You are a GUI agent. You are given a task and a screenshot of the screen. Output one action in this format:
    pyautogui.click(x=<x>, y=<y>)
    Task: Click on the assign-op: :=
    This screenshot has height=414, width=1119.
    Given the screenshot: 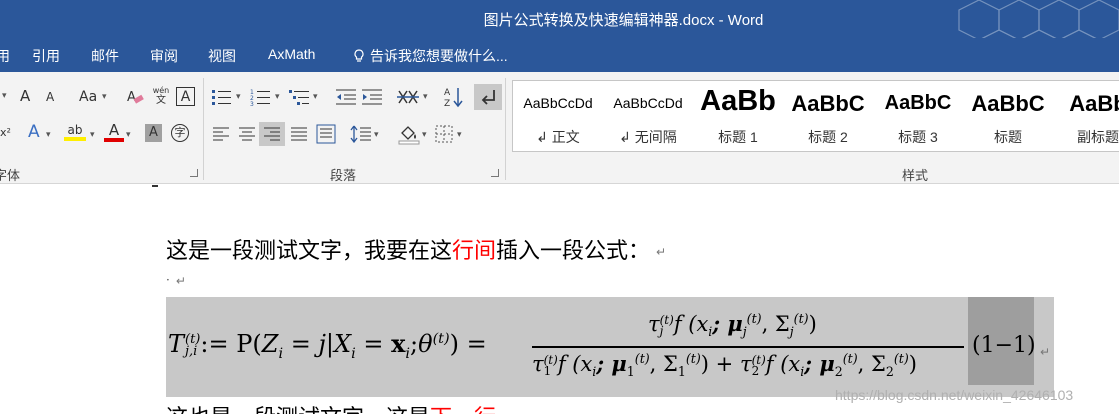 What is the action you would take?
    pyautogui.click(x=214, y=344)
    